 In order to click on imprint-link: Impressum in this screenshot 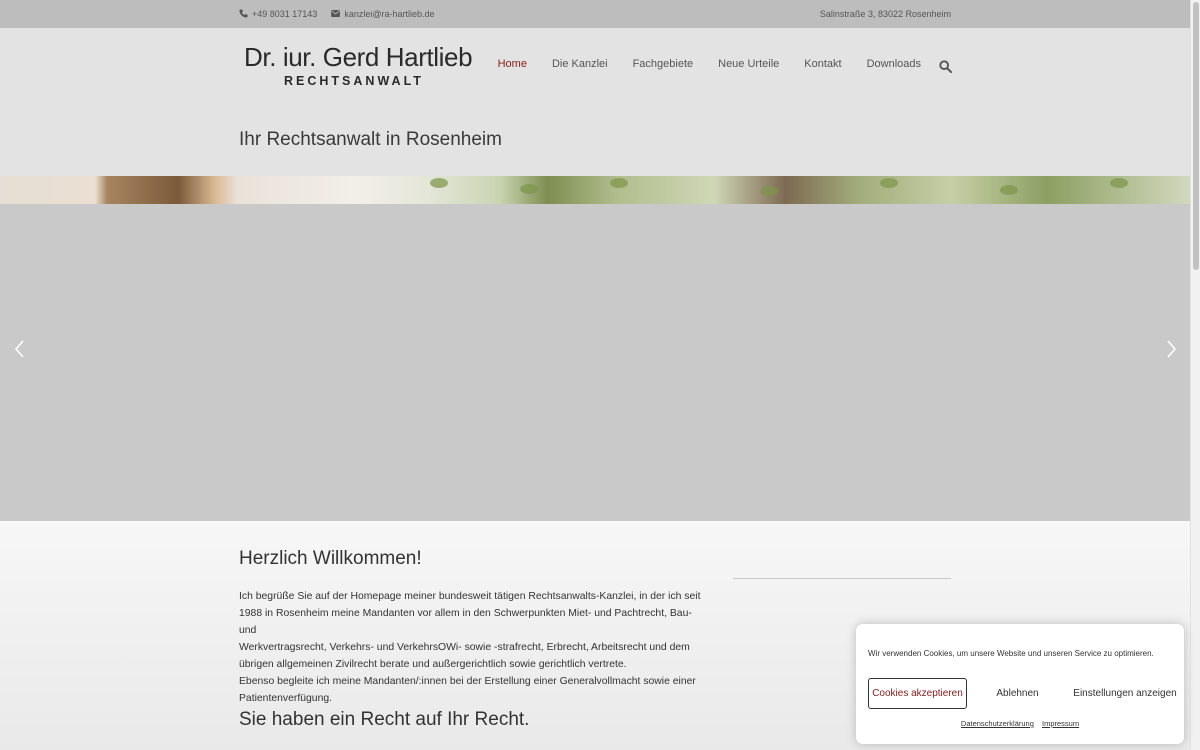, I will do `click(1060, 723)`.